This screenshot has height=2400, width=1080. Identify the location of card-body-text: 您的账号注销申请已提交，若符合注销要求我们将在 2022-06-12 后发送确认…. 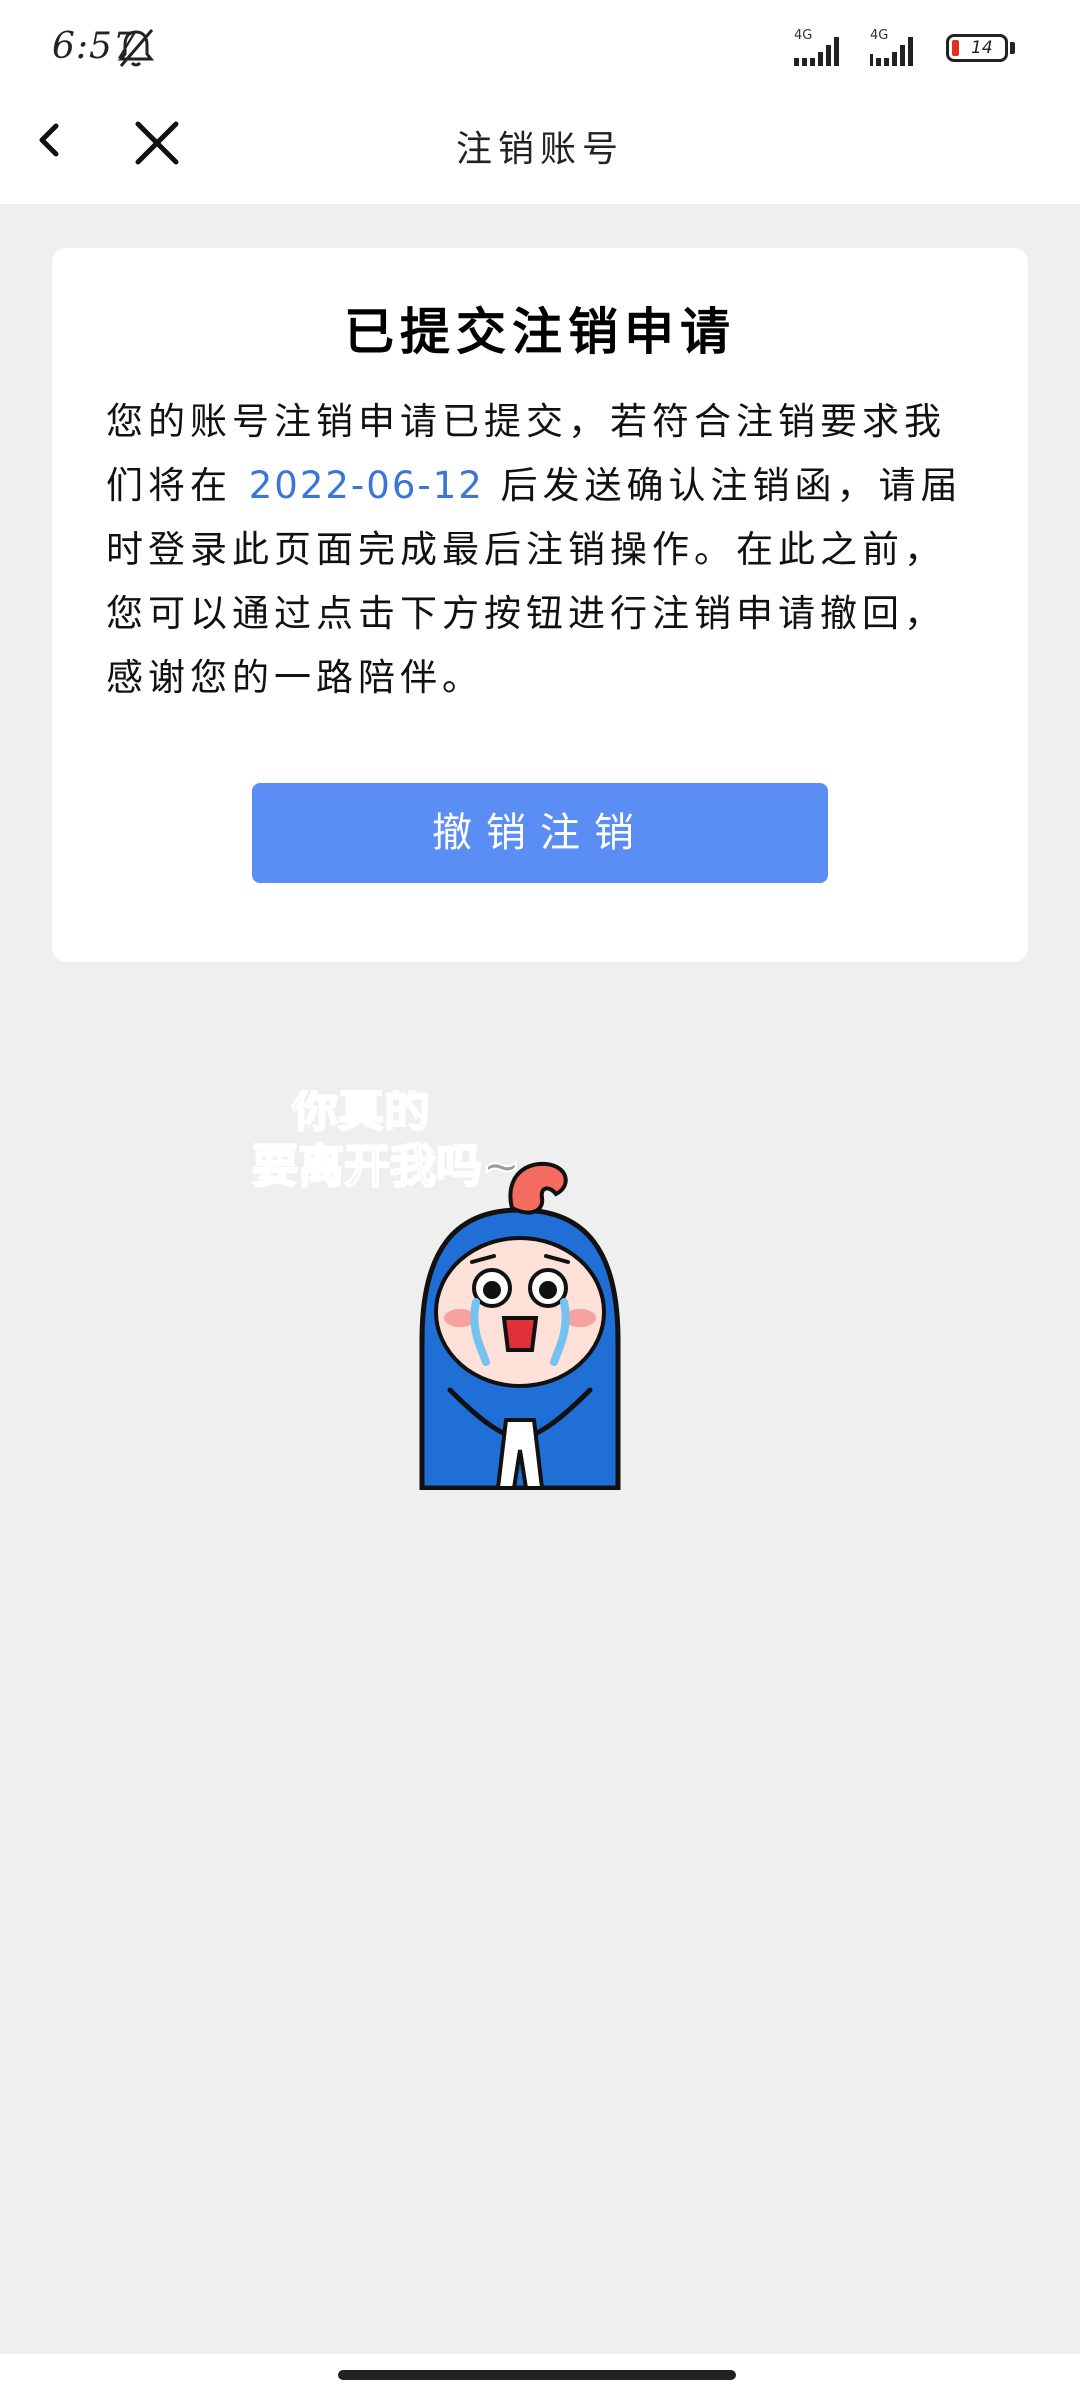
(546, 550).